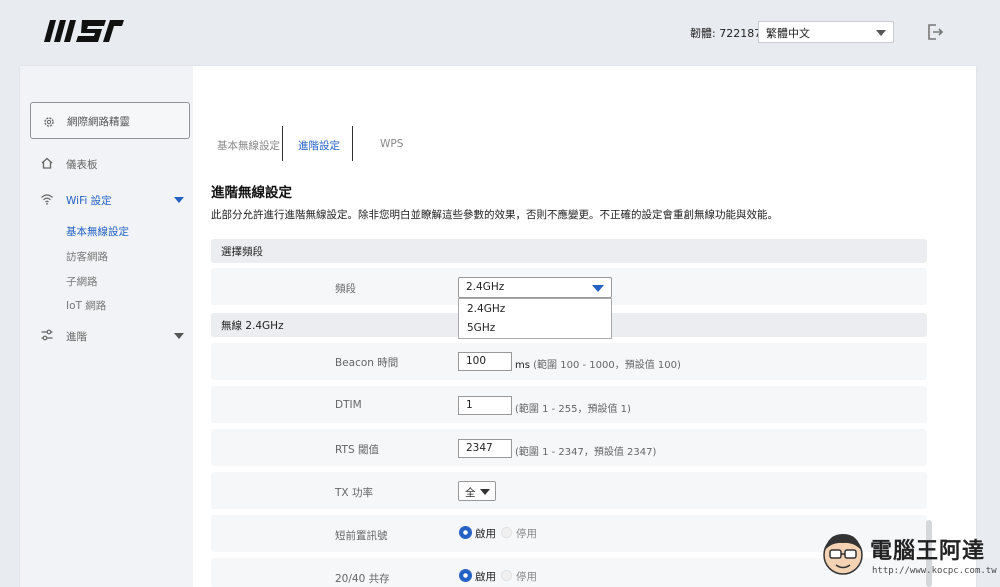 Image resolution: width=1000 pixels, height=587 pixels. I want to click on wifi-icon, so click(47, 199).